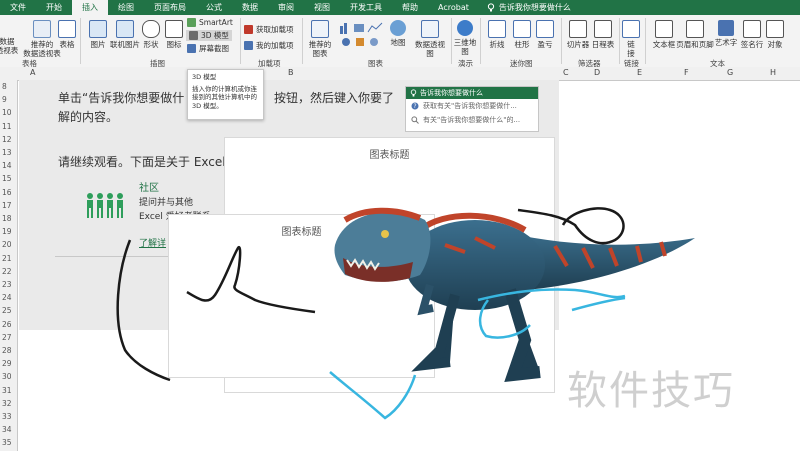 Image resolution: width=800 pixels, height=451 pixels. I want to click on help-icon: ?, so click(415, 106).